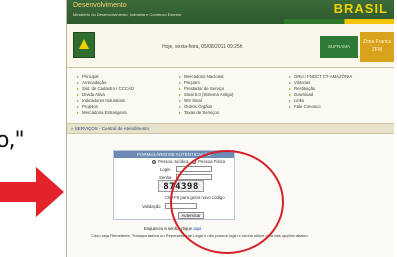 This screenshot has height=257, width=397. I want to click on radio-pj-label: Pessoa Jurídica, so click(173, 161).